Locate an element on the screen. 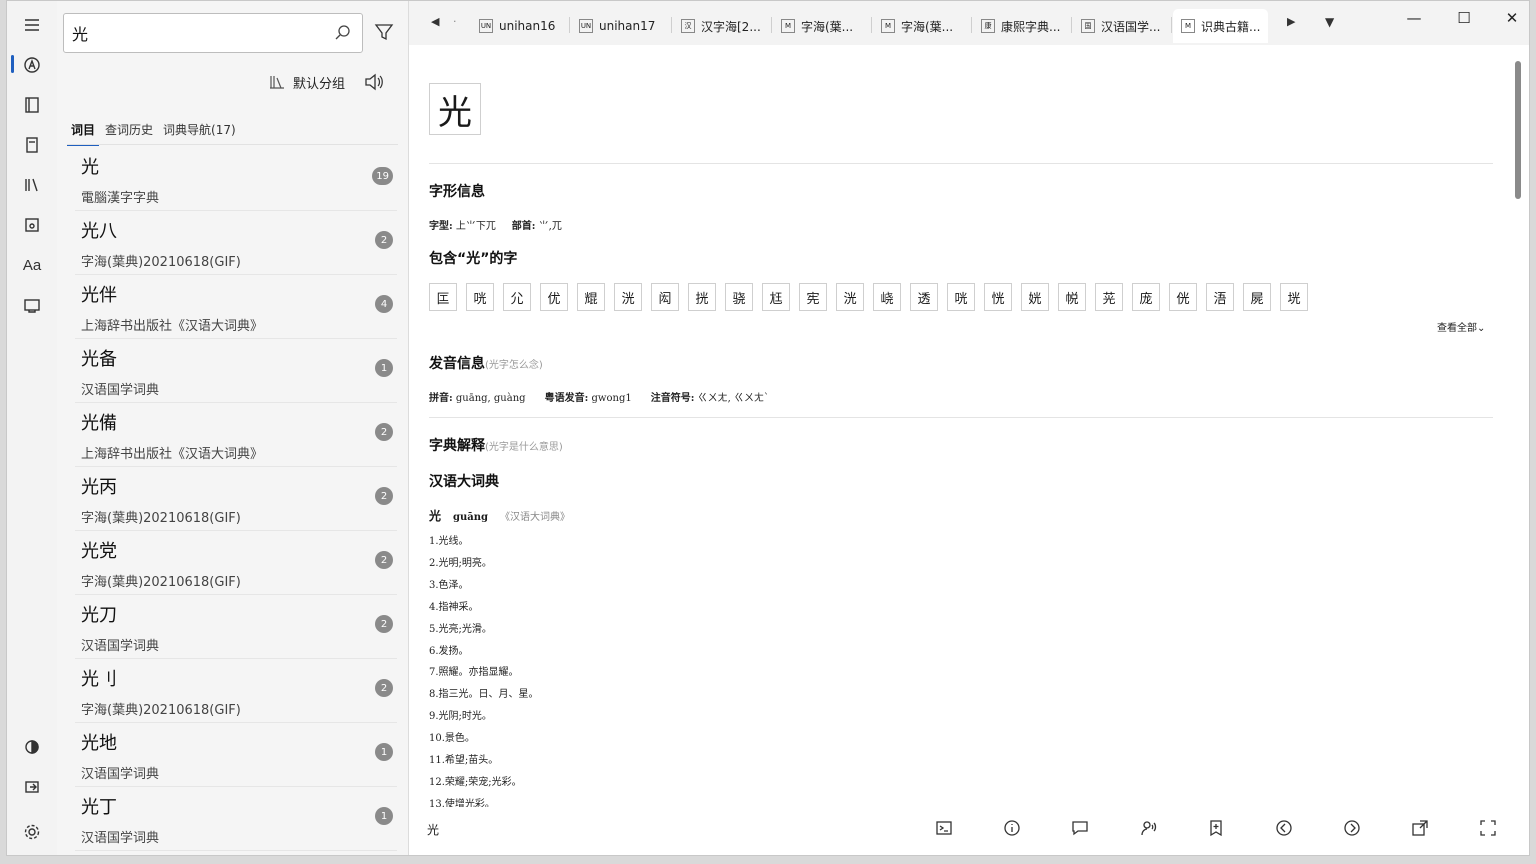  filter-icon is located at coordinates (384, 32).